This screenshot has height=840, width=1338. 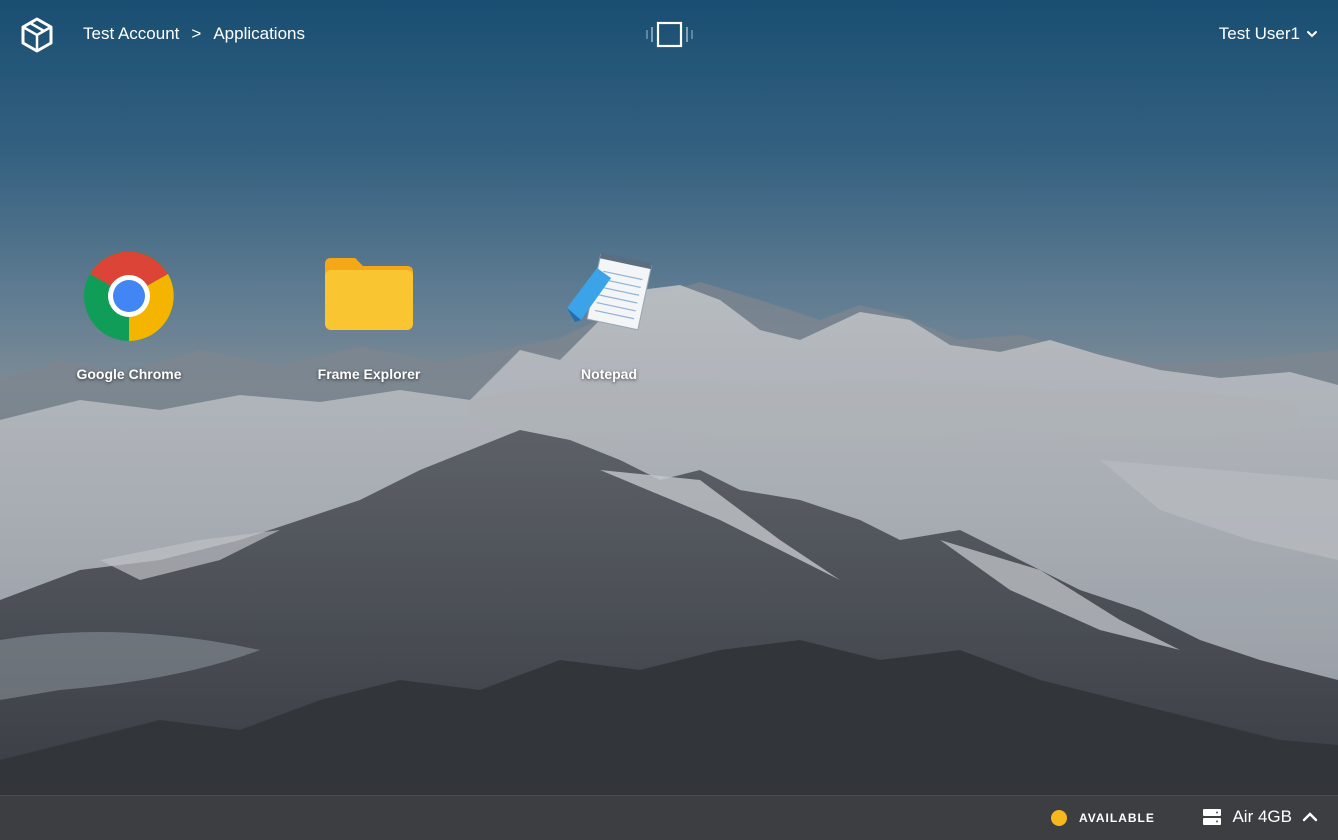 I want to click on notepad-icon, so click(x=610, y=291).